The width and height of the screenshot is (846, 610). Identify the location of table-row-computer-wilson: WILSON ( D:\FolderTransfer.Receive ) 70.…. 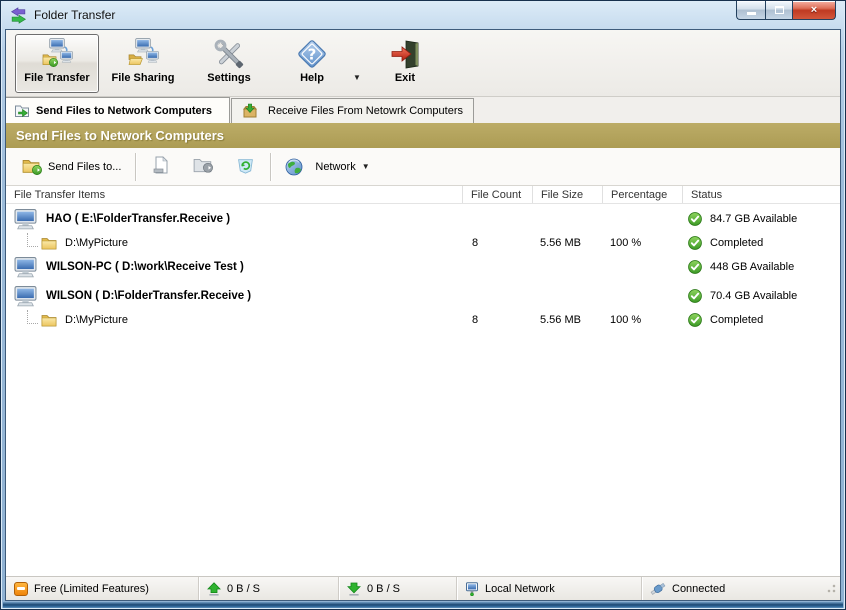
(423, 296).